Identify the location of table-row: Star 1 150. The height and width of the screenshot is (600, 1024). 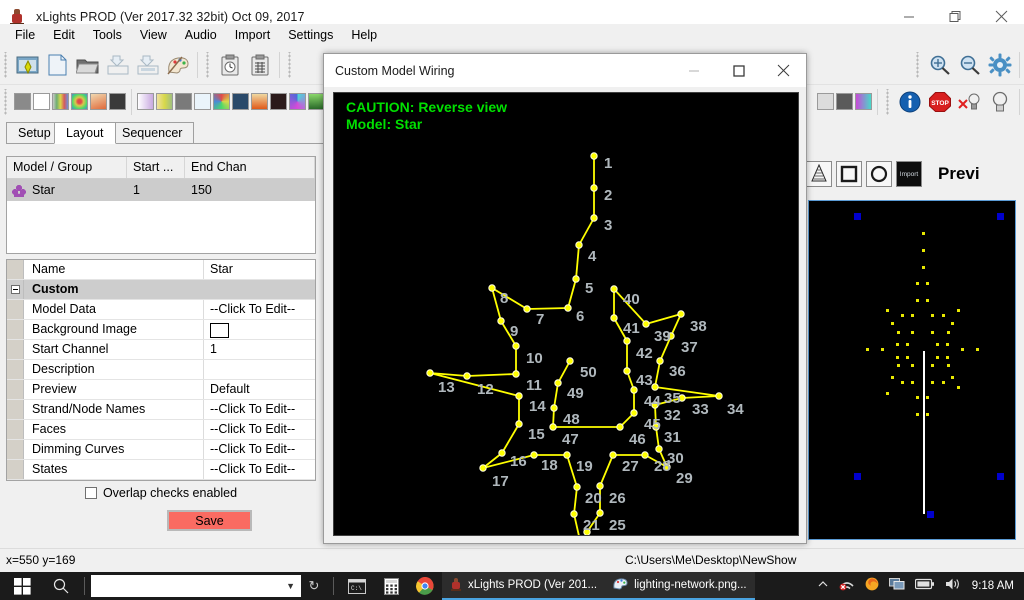
(161, 190).